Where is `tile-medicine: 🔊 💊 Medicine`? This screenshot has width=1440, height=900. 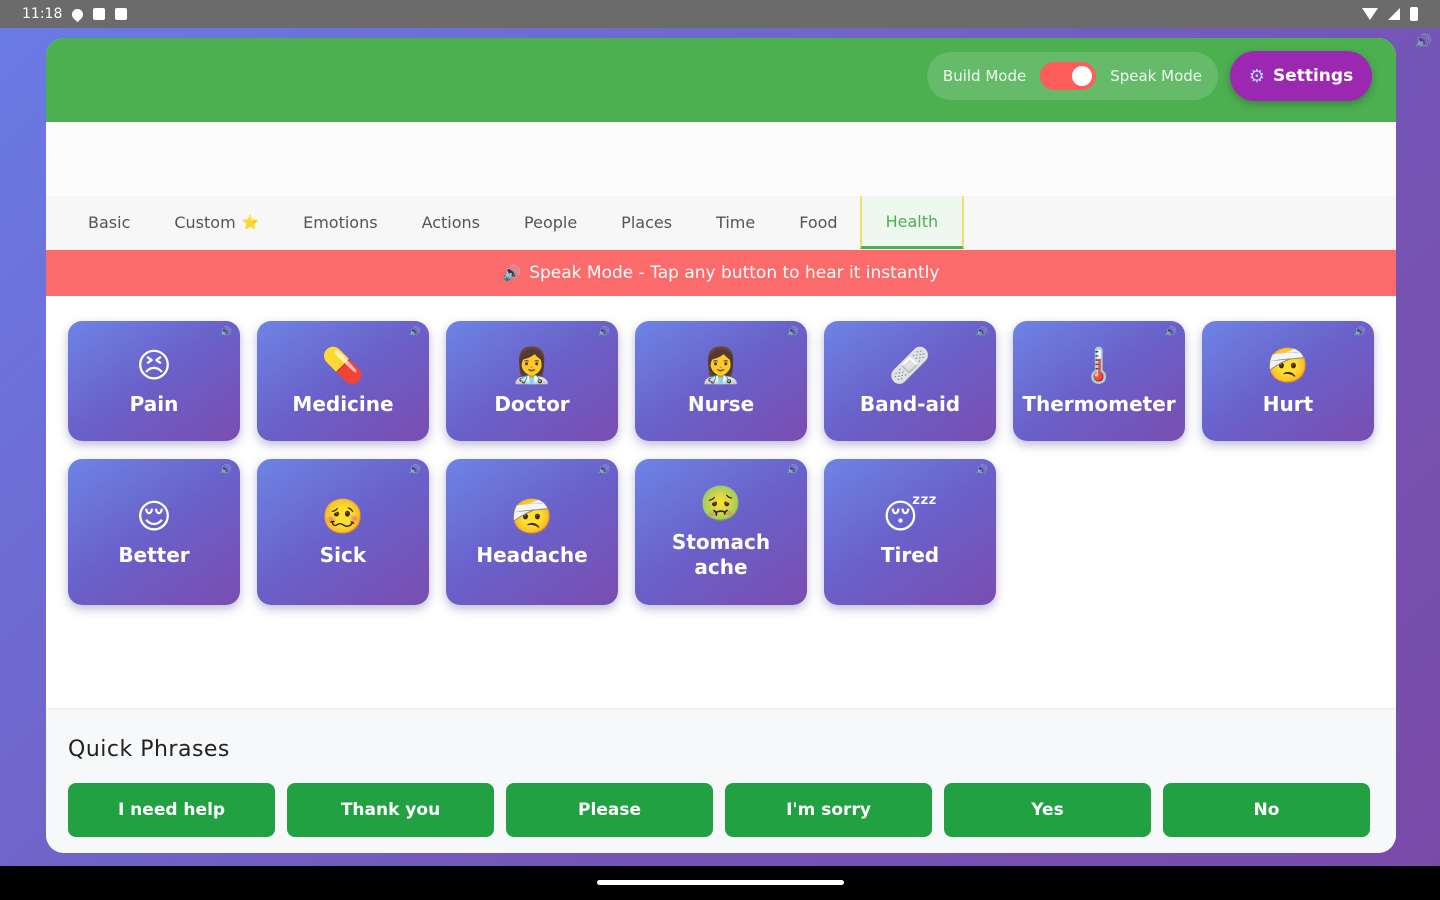
tile-medicine: 🔊 💊 Medicine is located at coordinates (343, 381).